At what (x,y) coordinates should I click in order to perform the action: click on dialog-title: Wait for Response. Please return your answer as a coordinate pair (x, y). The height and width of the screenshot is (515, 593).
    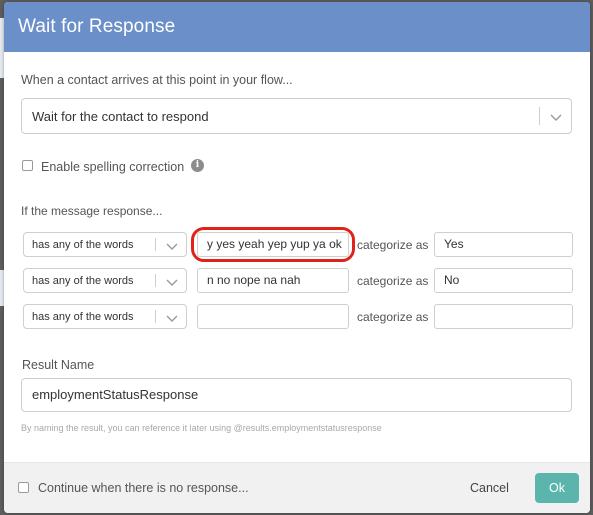
    Looking at the image, I should click on (97, 26).